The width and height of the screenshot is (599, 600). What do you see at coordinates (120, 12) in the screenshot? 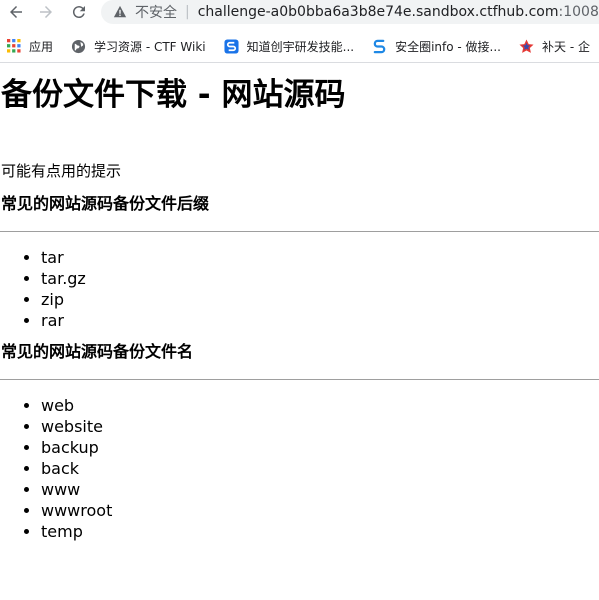
I see `warning-icon` at bounding box center [120, 12].